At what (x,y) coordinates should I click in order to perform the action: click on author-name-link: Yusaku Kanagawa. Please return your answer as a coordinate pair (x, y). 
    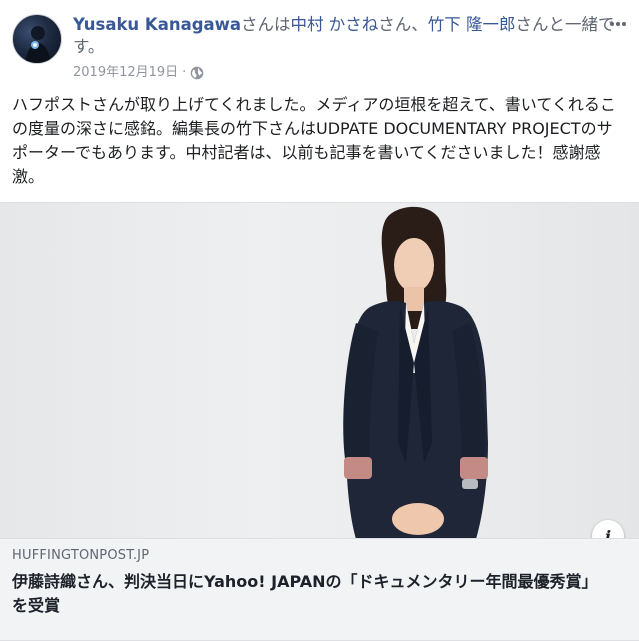
    Looking at the image, I should click on (157, 24).